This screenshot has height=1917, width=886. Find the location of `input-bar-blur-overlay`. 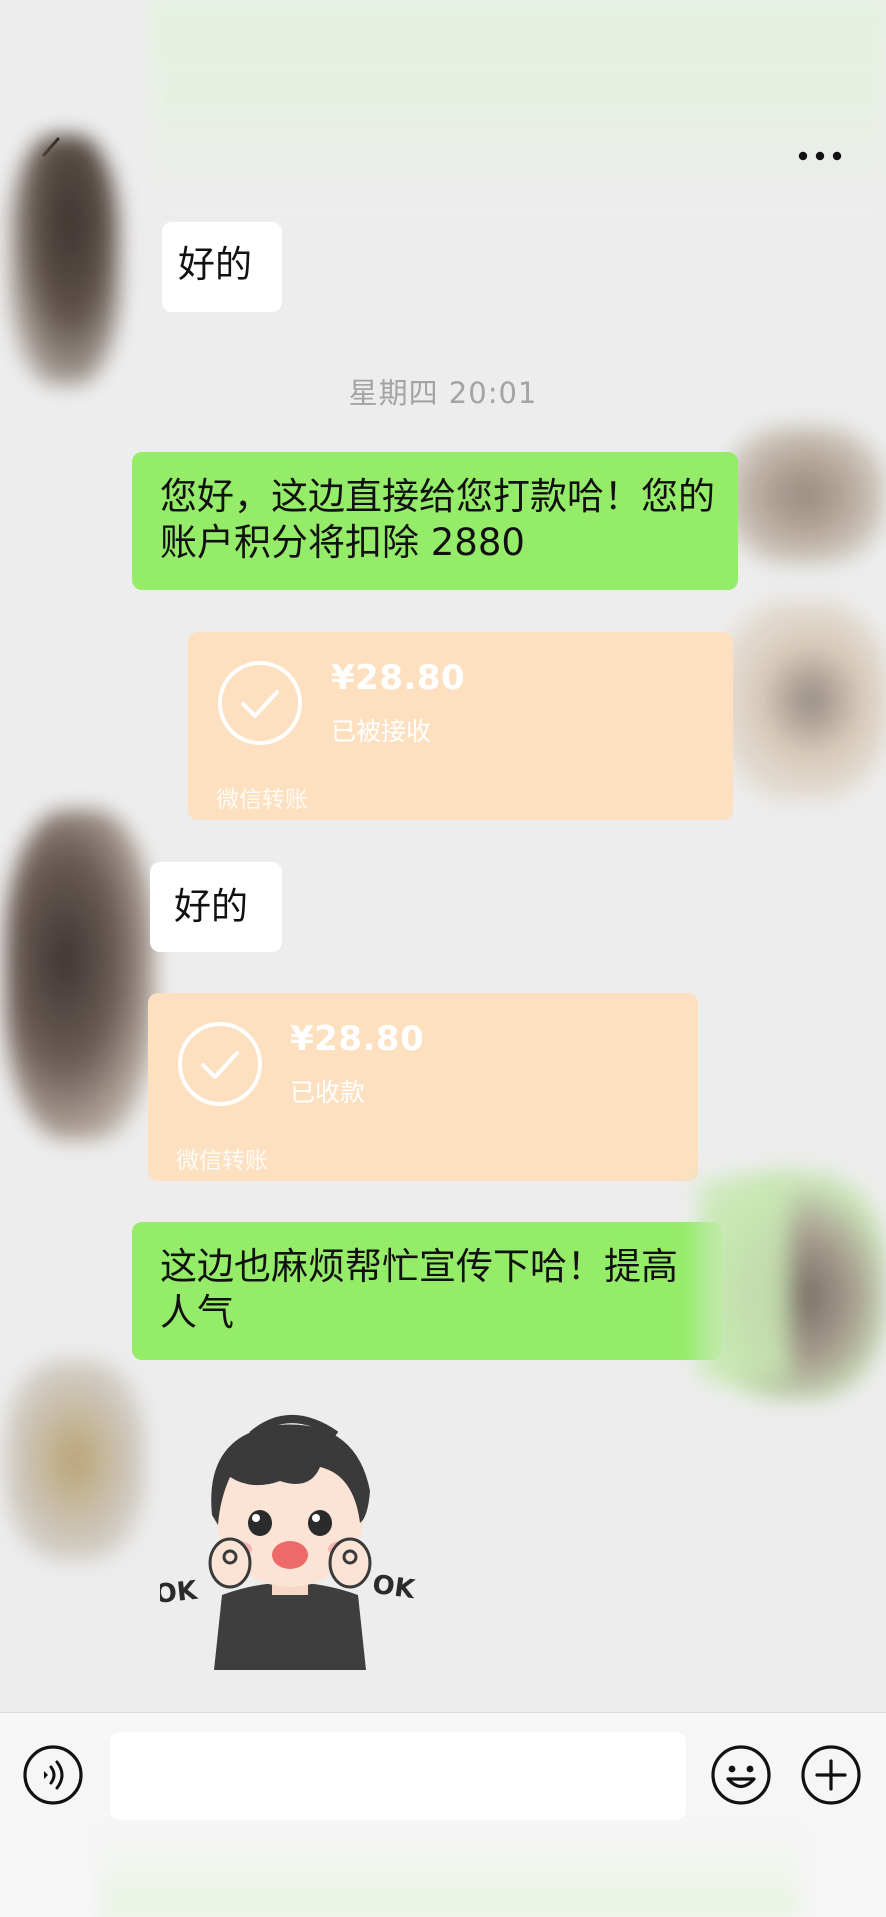

input-bar-blur-overlay is located at coordinates (450, 1875).